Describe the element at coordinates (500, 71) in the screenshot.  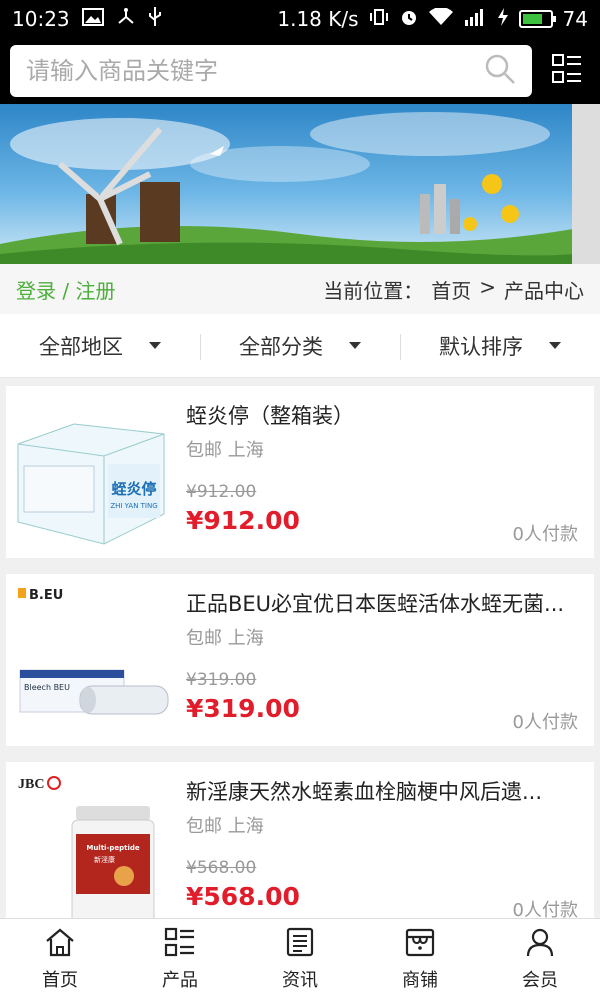
I see `search-icon` at that location.